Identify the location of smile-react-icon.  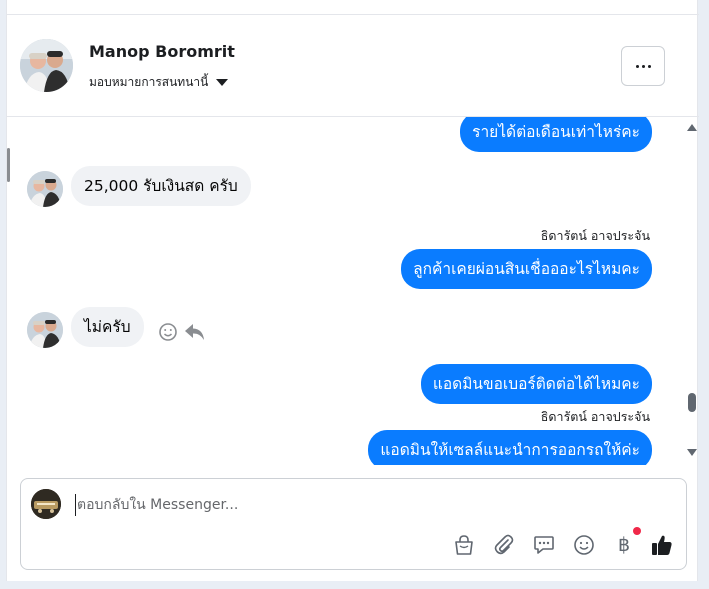
(168, 334).